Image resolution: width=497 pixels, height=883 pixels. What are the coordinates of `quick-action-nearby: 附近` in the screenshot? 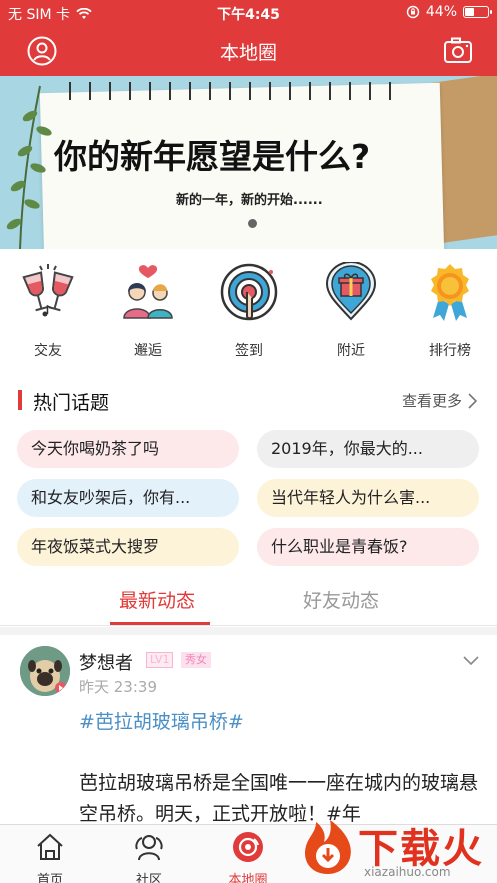 It's located at (351, 310).